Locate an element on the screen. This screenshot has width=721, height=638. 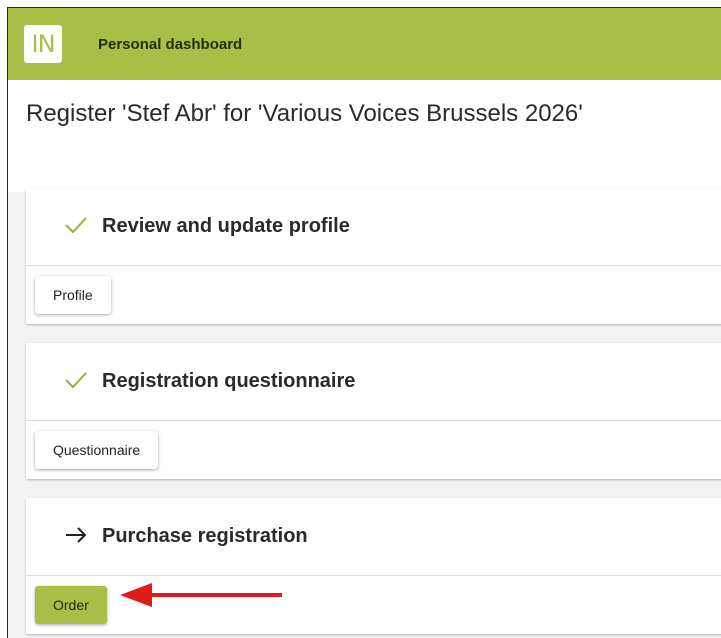
top-bar: IN Personal dashboard is located at coordinates (364, 44).